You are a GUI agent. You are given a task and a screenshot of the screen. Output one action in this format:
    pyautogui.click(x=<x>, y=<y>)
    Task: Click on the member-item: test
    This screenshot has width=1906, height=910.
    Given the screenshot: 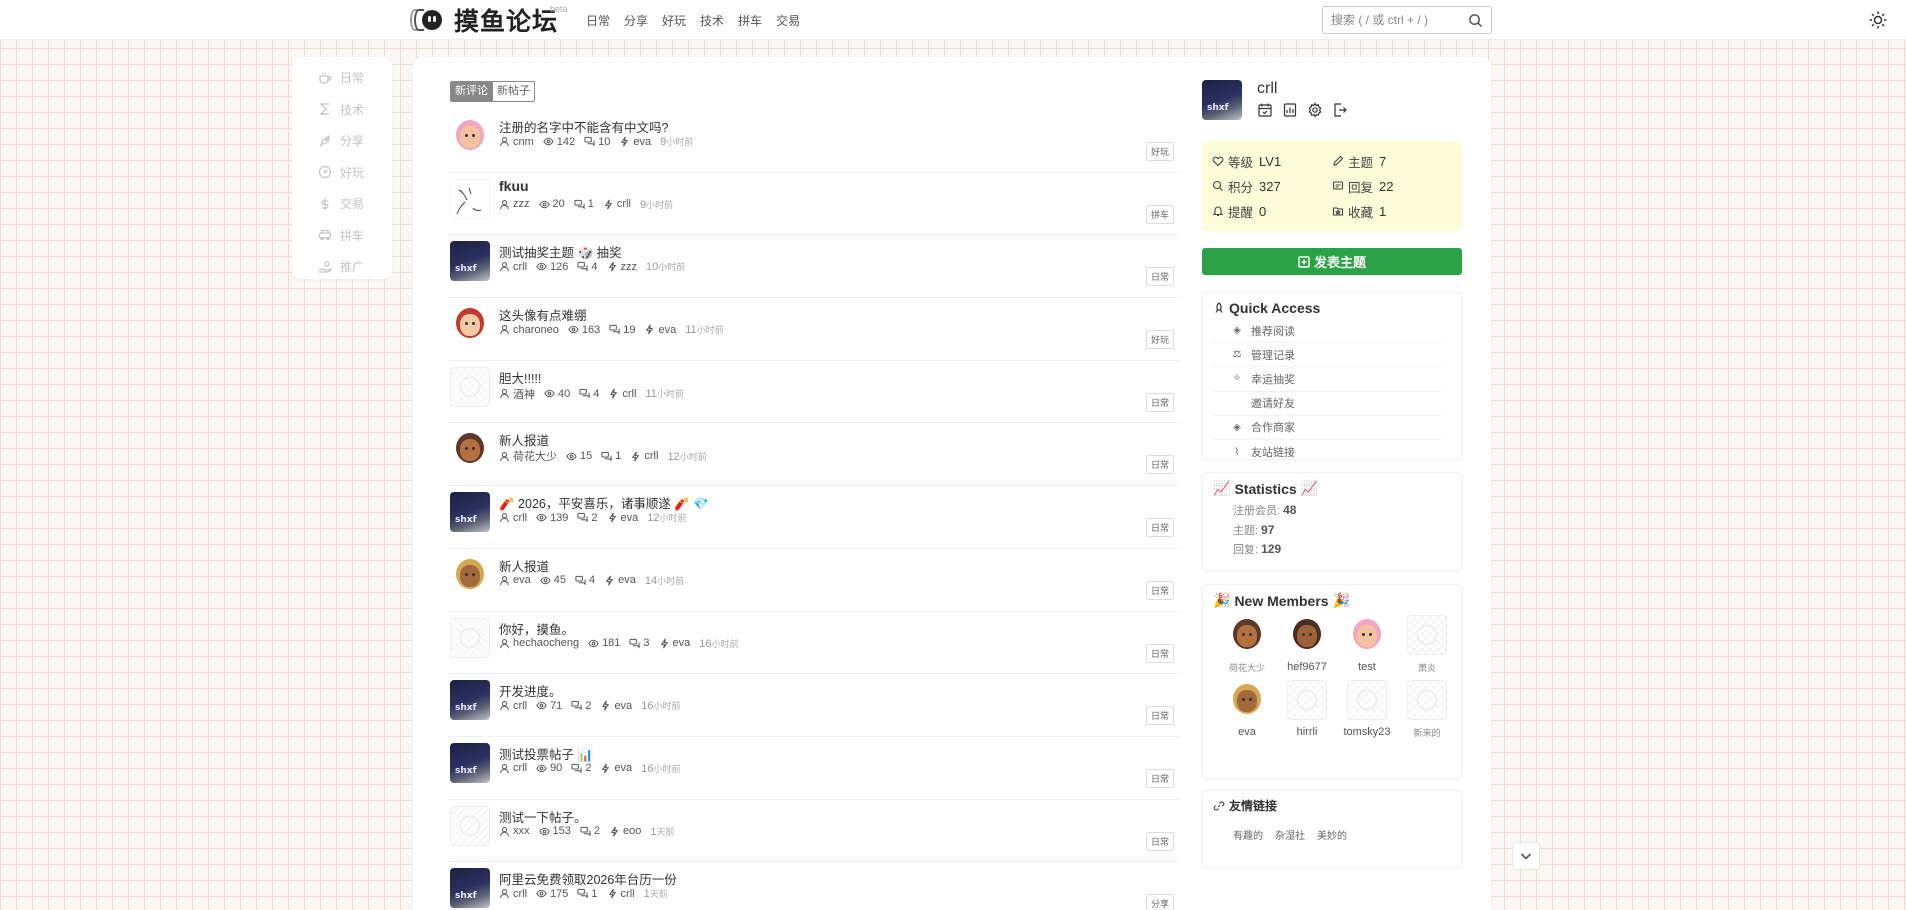 What is the action you would take?
    pyautogui.click(x=1367, y=644)
    